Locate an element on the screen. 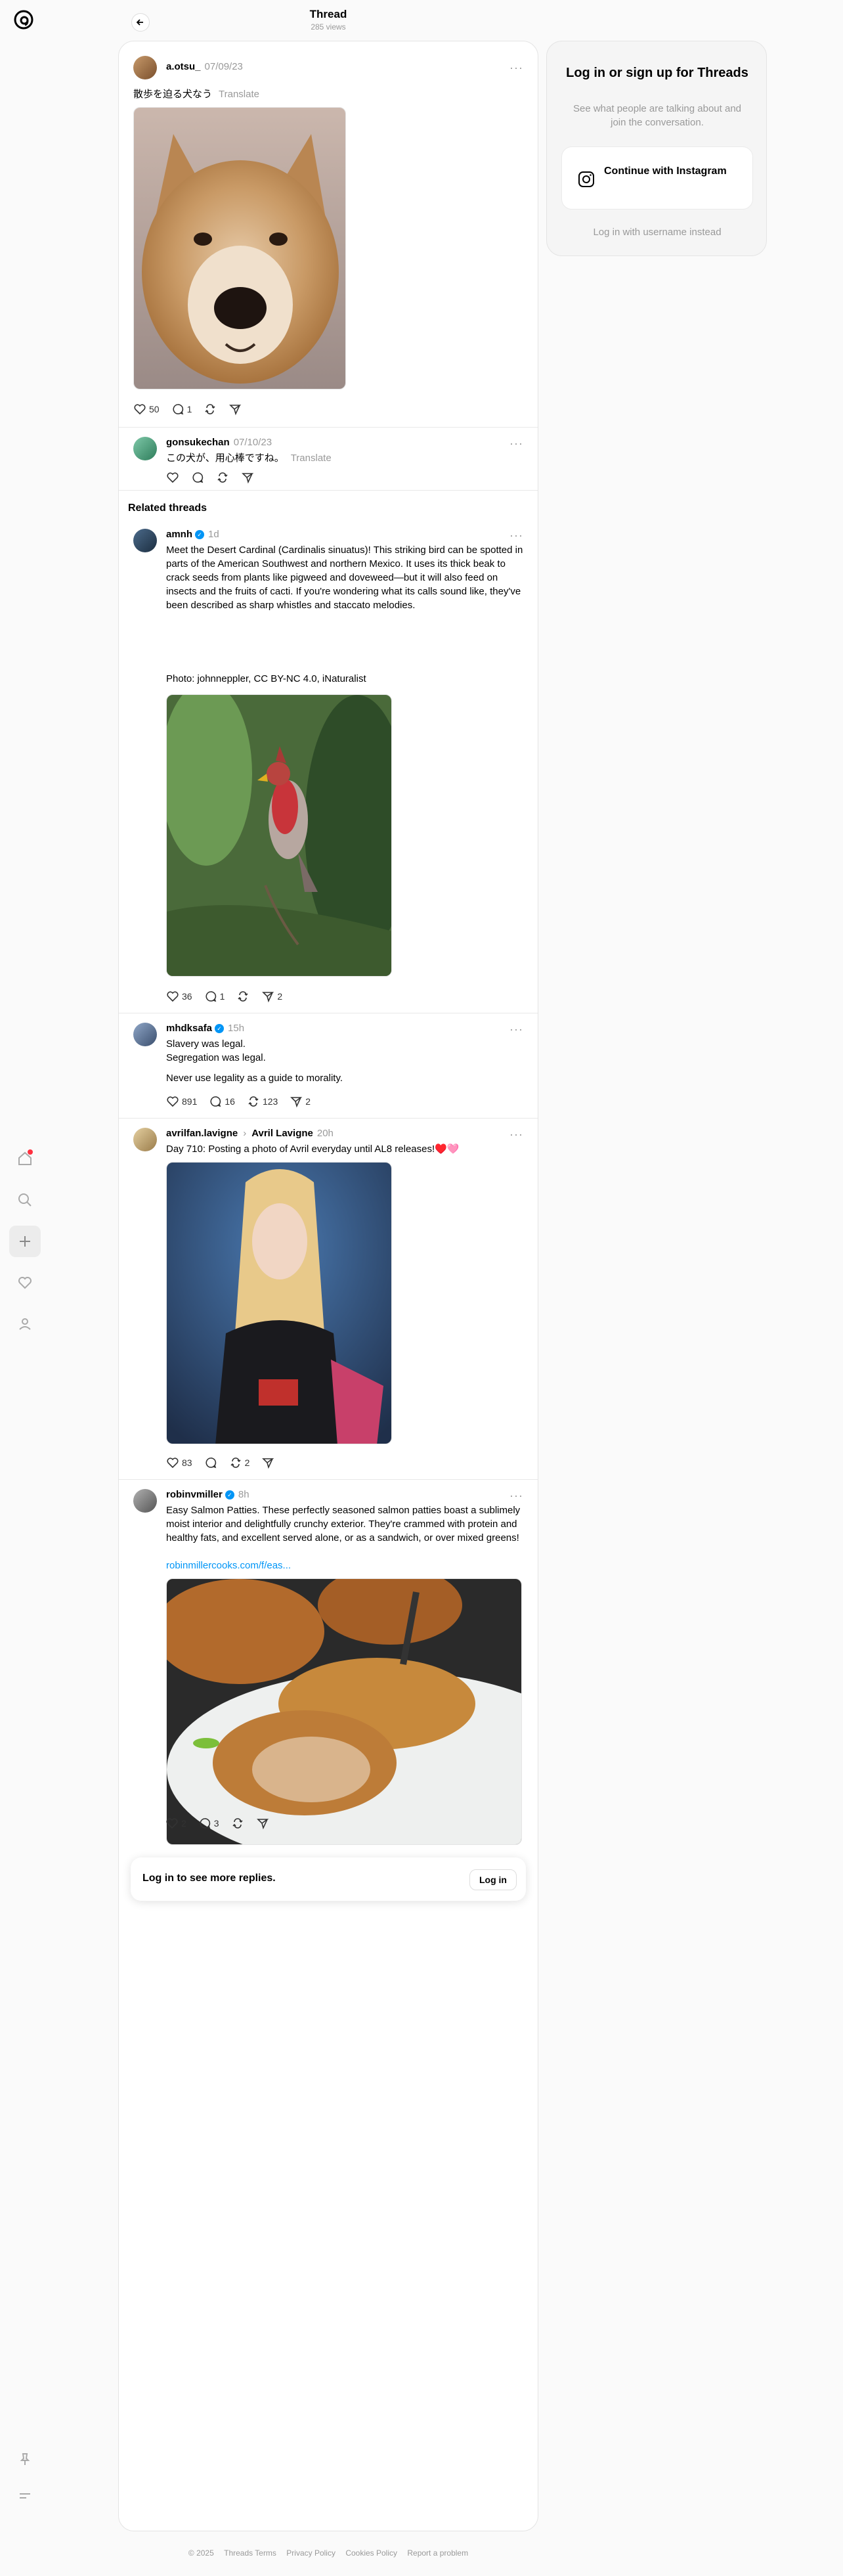  like-button: 2 is located at coordinates (175, 1823).